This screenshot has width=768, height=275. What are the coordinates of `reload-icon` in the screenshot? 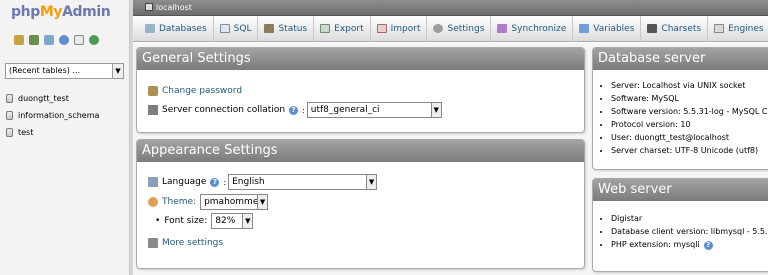 It's located at (94, 40).